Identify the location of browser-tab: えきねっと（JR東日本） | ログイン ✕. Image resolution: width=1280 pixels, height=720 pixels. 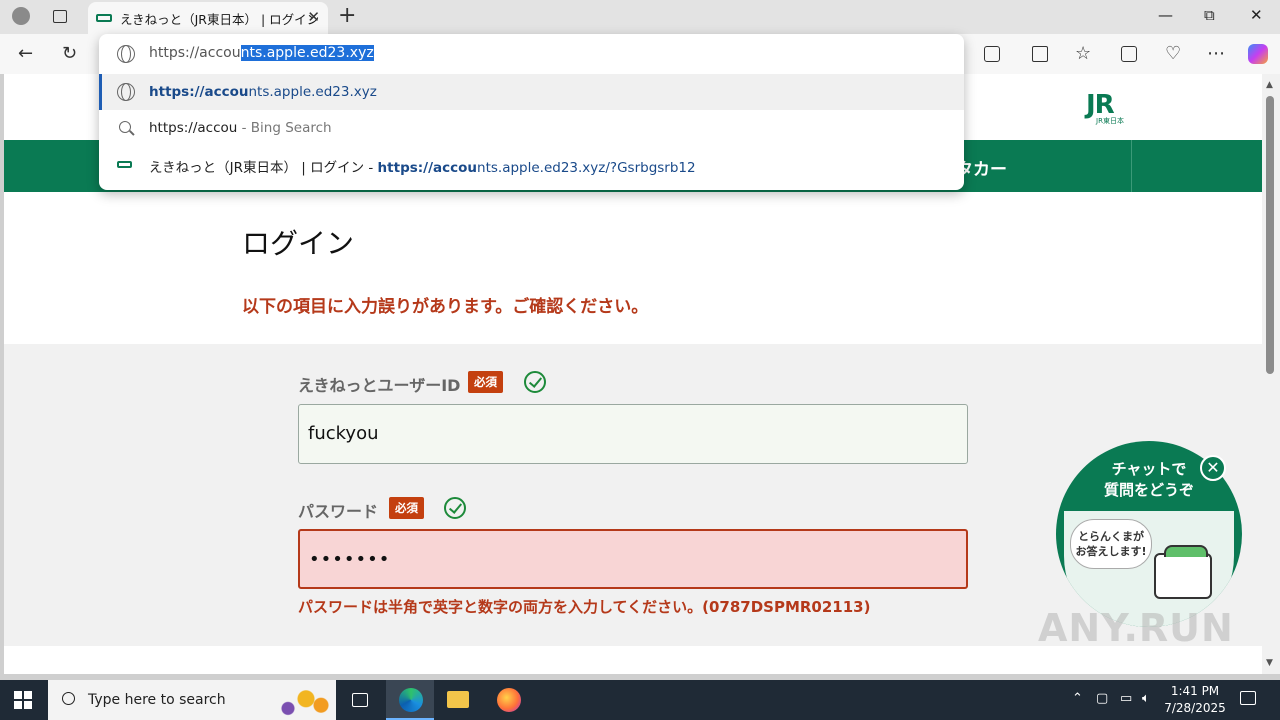
(208, 18).